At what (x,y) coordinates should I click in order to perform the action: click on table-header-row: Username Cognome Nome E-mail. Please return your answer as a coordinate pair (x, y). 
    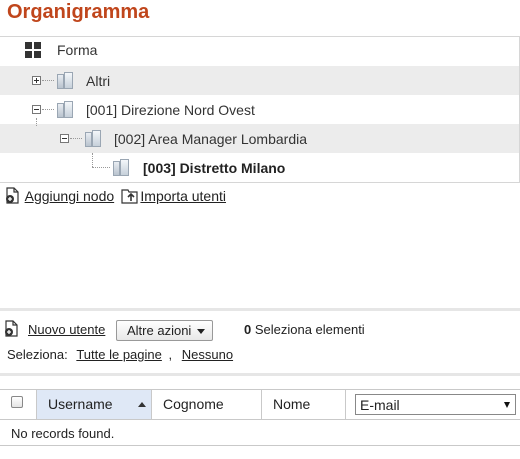
    Looking at the image, I should click on (260, 405).